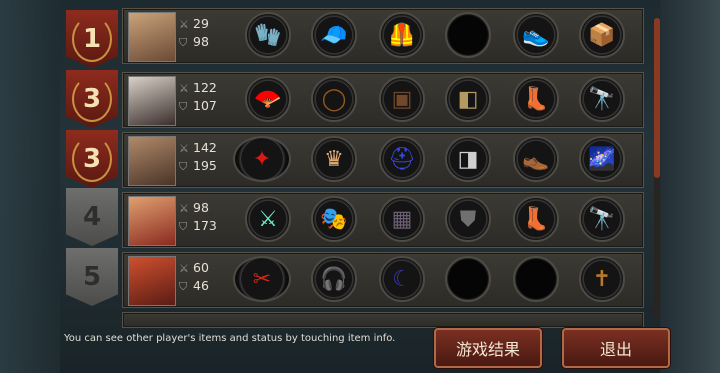  I want to click on cloak-icon: ☾, so click(402, 279).